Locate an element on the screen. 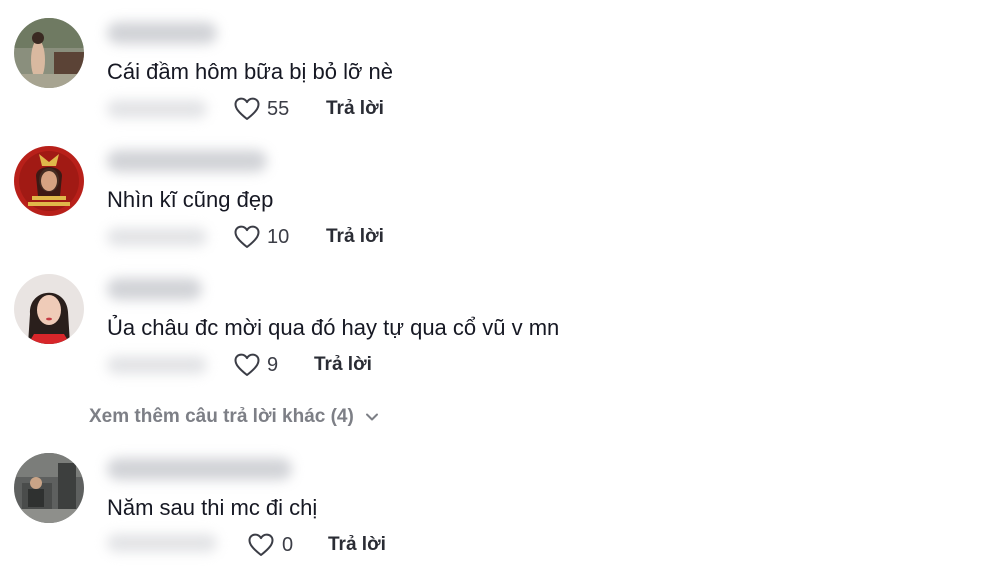 This screenshot has width=1000, height=566. chevron-down-icon is located at coordinates (372, 417).